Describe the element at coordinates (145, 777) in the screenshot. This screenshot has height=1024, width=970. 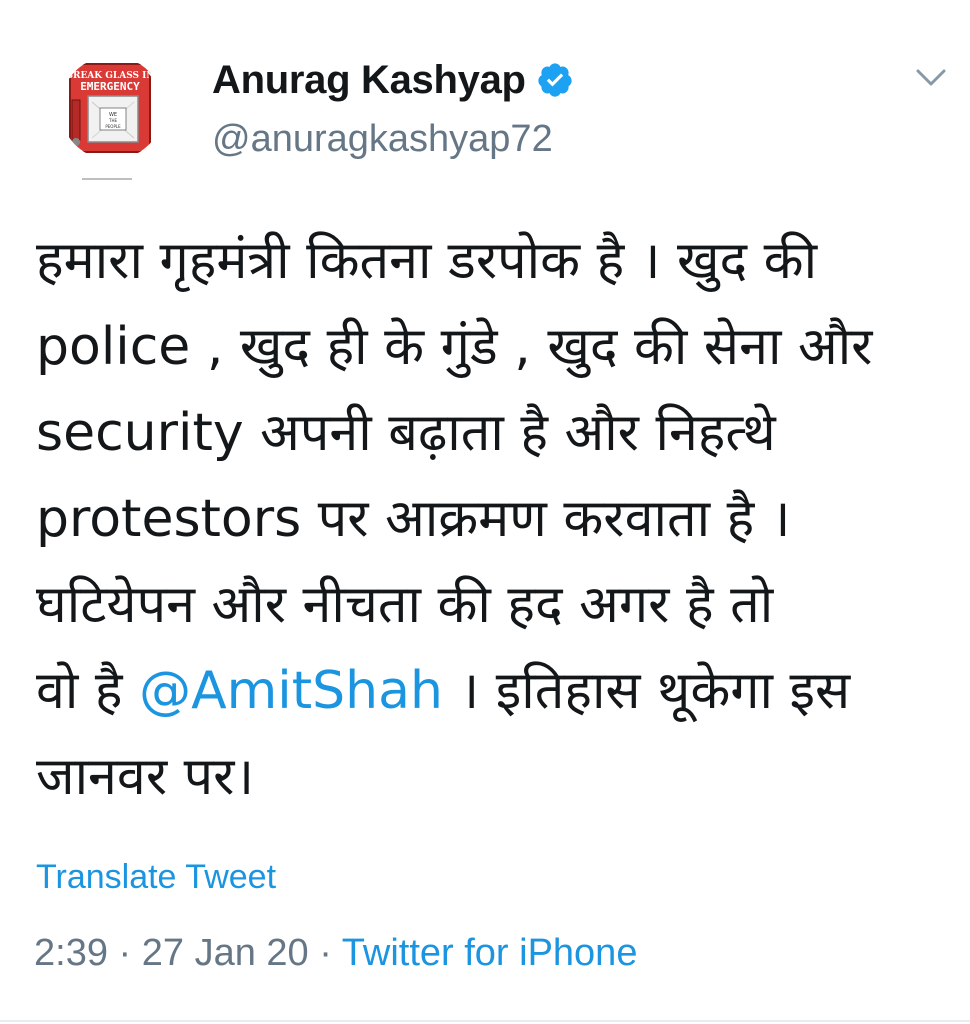
I see `tweet-line: जानवर पर।` at that location.